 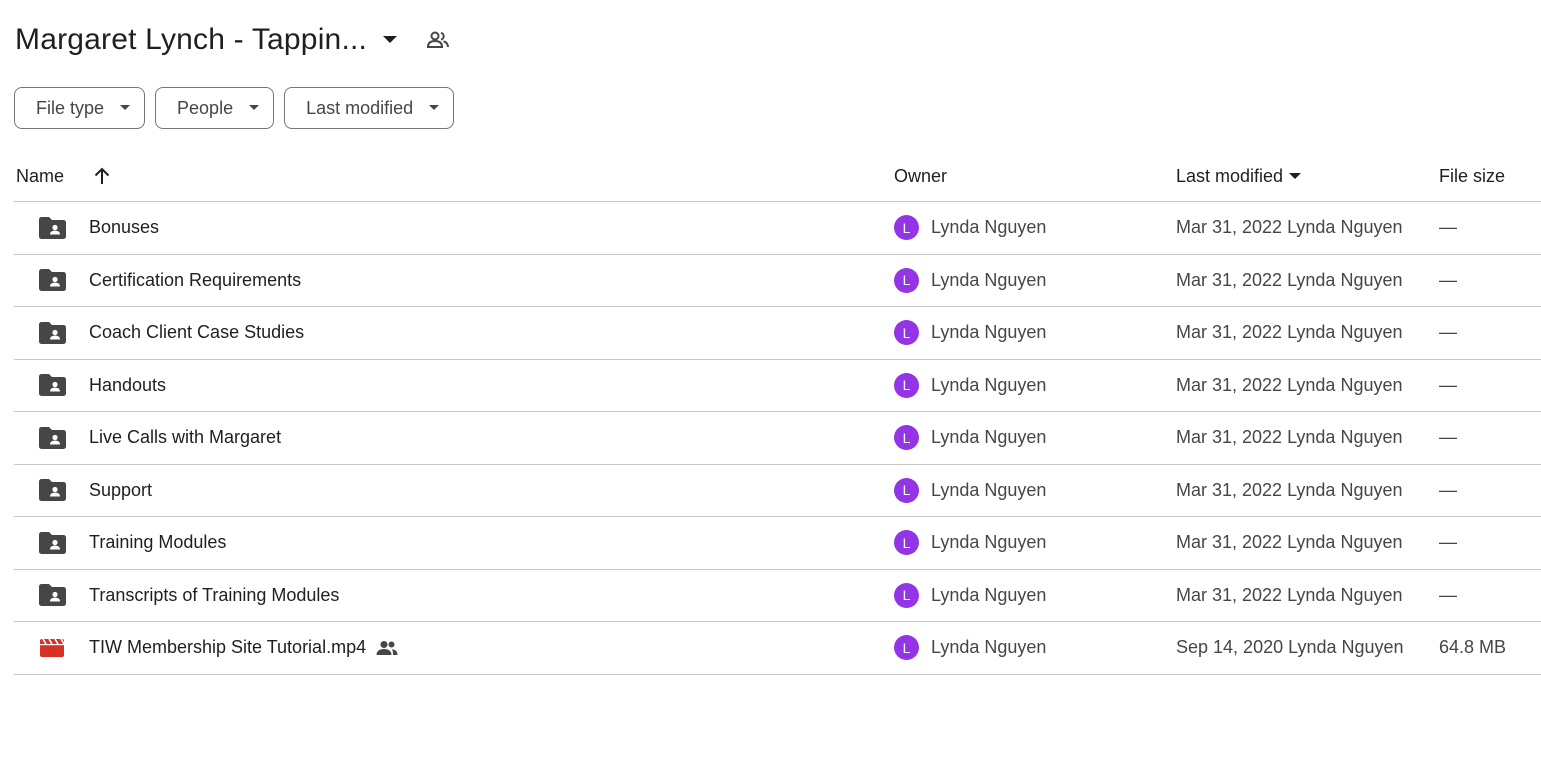 I want to click on last-modified-cell: Sep 14, 2020 Lynda Nguyen, so click(x=1290, y=647).